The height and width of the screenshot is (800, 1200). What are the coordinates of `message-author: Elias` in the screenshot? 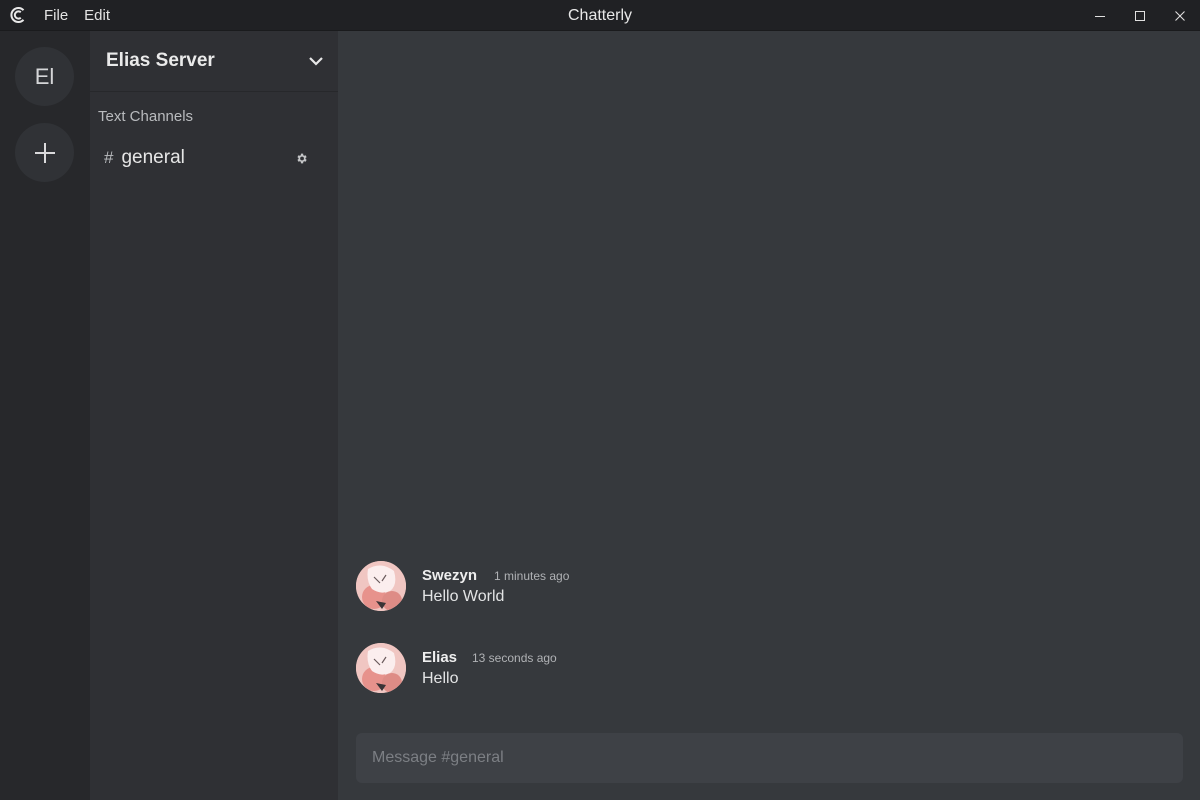 It's located at (439, 657).